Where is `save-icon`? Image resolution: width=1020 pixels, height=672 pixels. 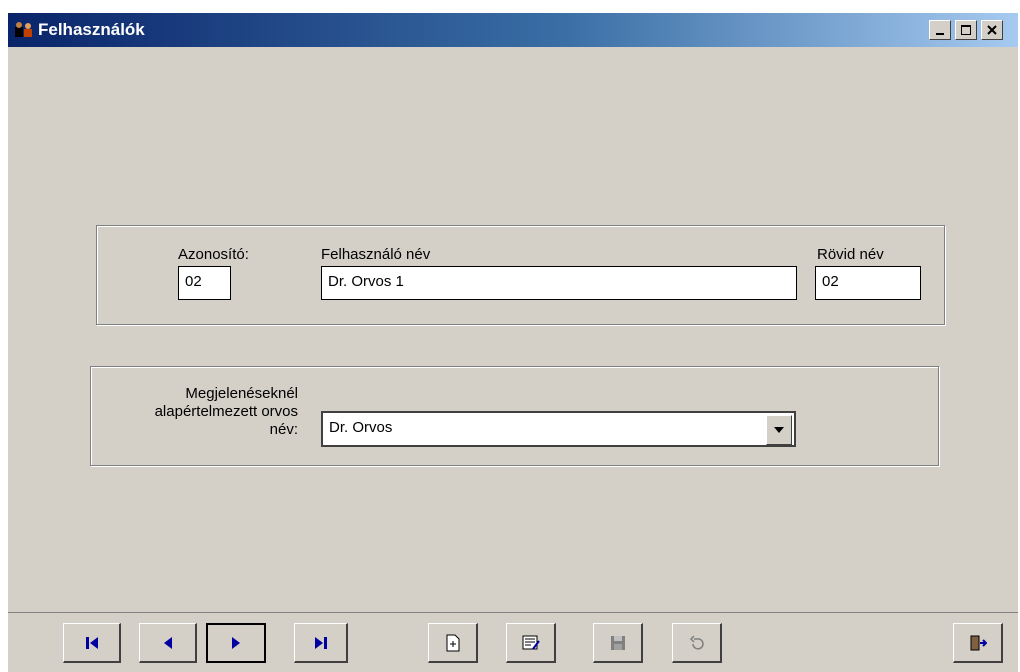
save-icon is located at coordinates (617, 642).